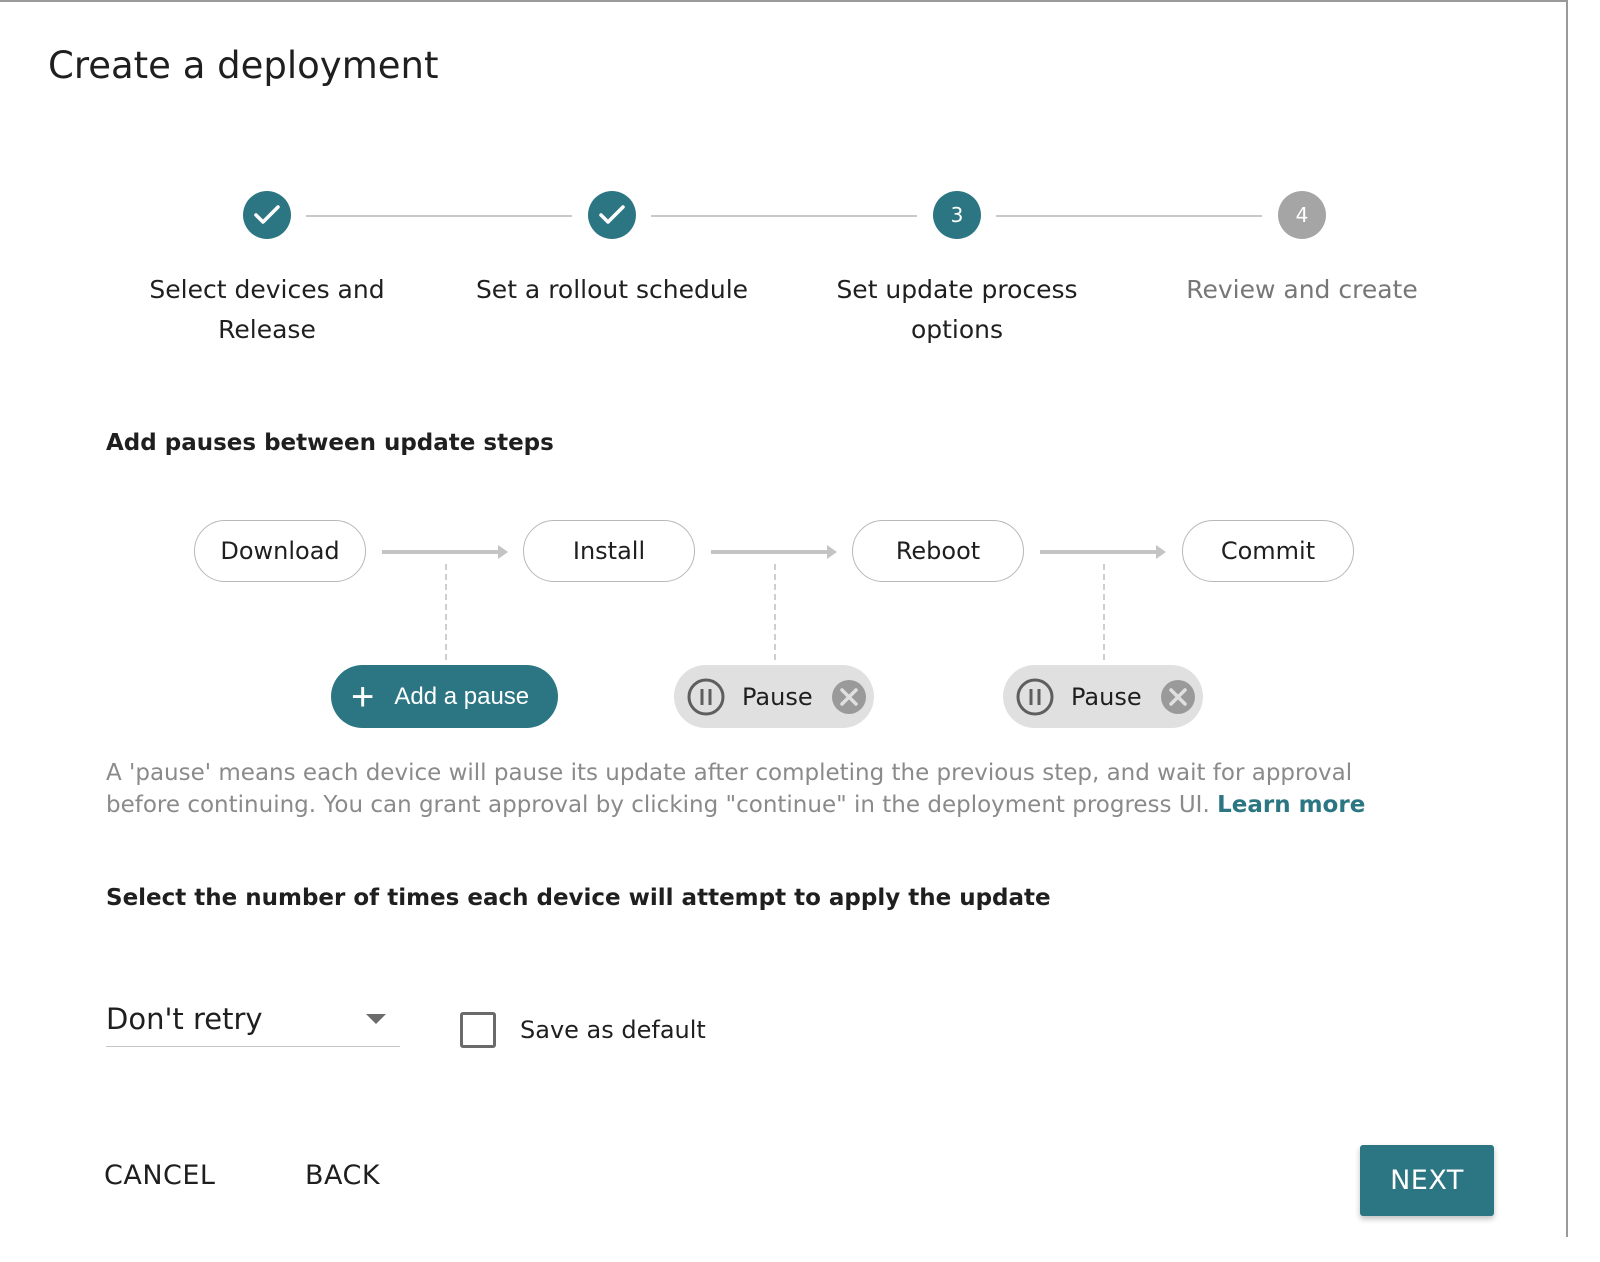  Describe the element at coordinates (462, 696) in the screenshot. I see `add-pause-label: Add a pause` at that location.